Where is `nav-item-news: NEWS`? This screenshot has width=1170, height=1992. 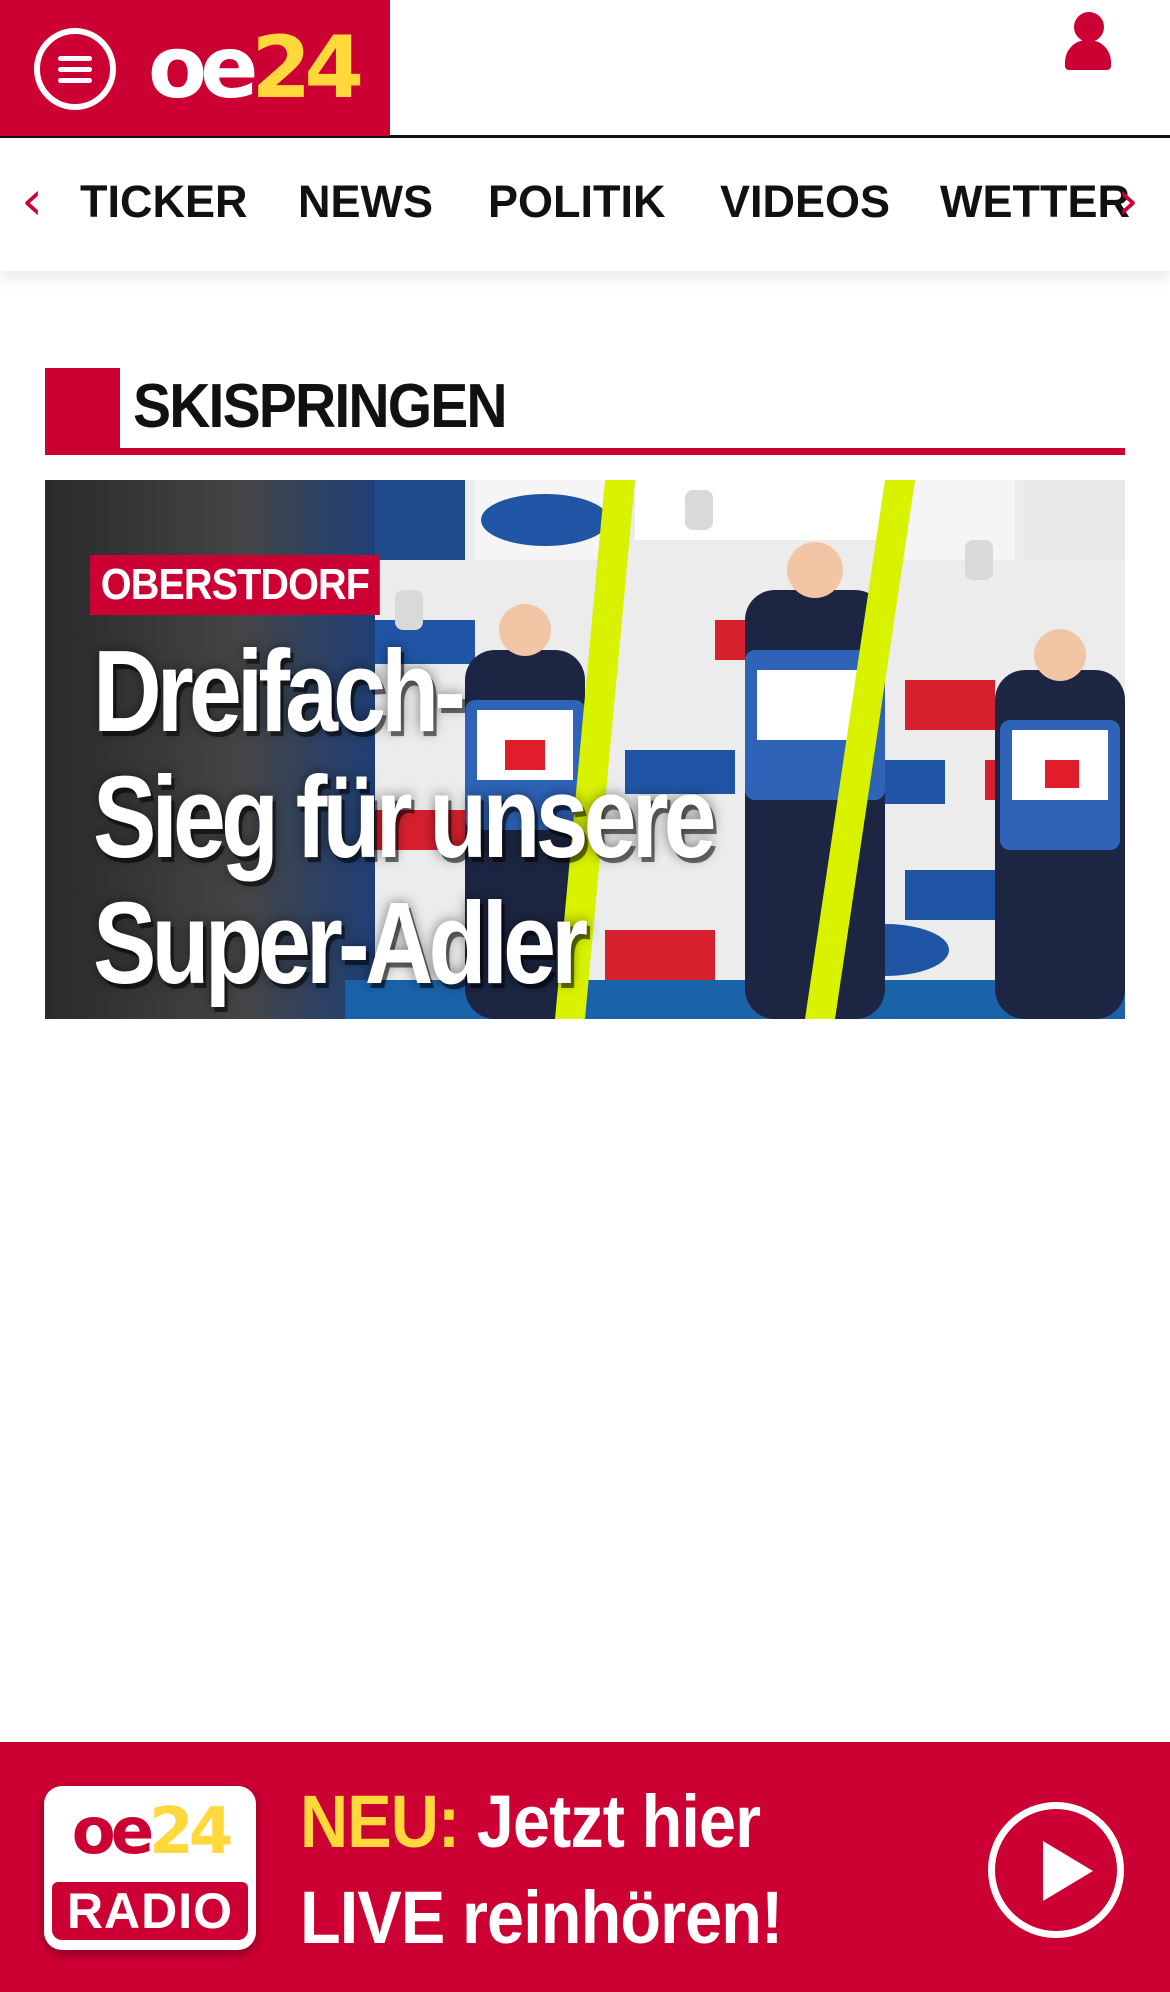 nav-item-news: NEWS is located at coordinates (365, 202).